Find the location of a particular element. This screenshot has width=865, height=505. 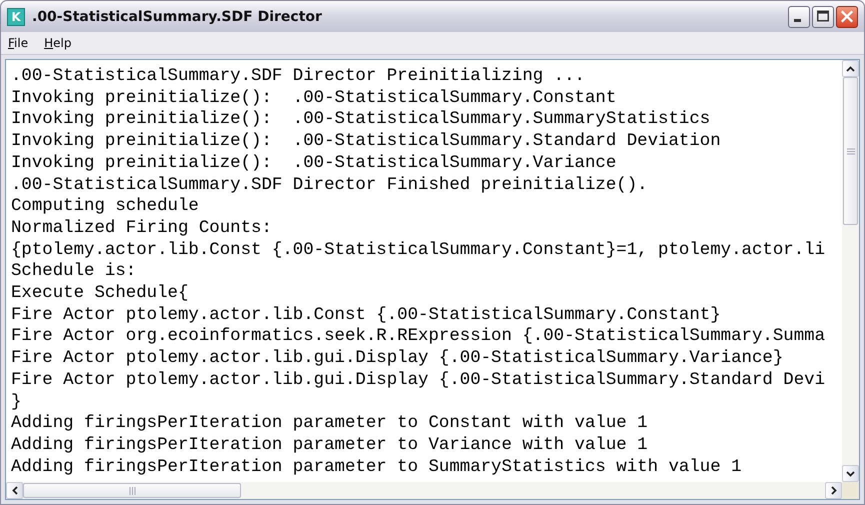

menu-item: Help is located at coordinates (58, 43).